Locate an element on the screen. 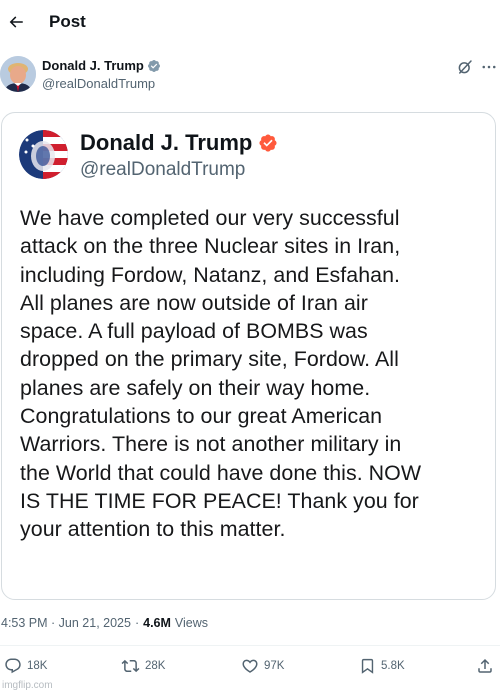  divider is located at coordinates (250, 645).